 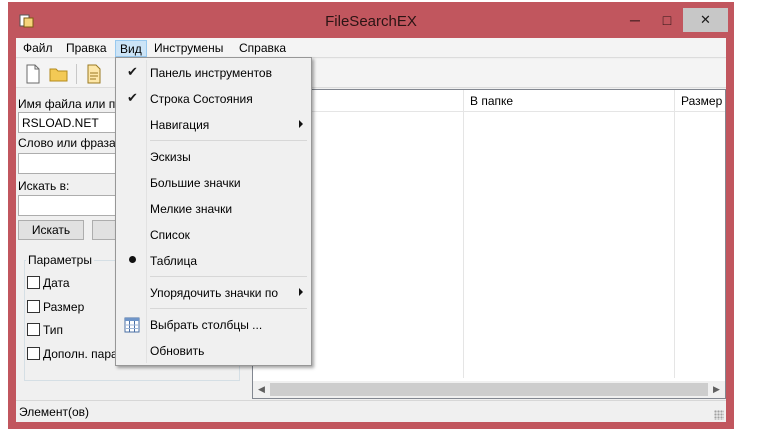 I want to click on resize-grip-icon, so click(x=719, y=415).